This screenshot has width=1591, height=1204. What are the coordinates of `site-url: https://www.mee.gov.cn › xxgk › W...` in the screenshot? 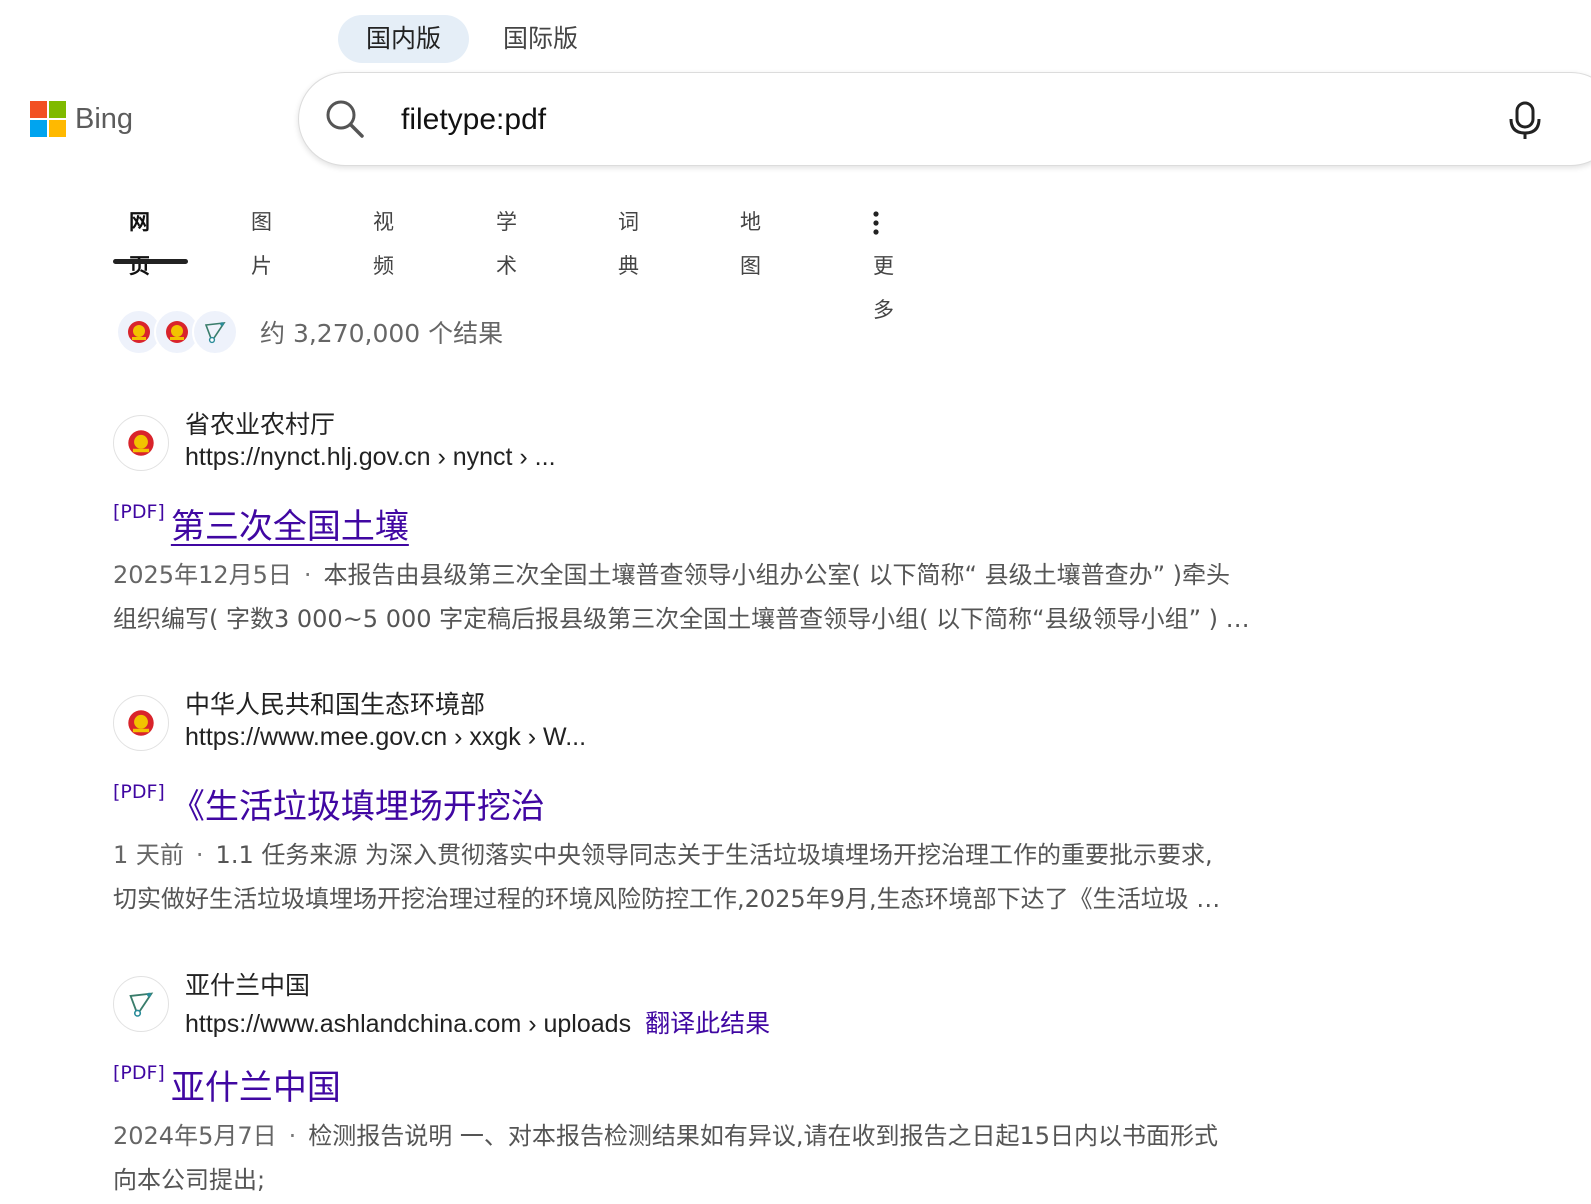 It's located at (385, 737).